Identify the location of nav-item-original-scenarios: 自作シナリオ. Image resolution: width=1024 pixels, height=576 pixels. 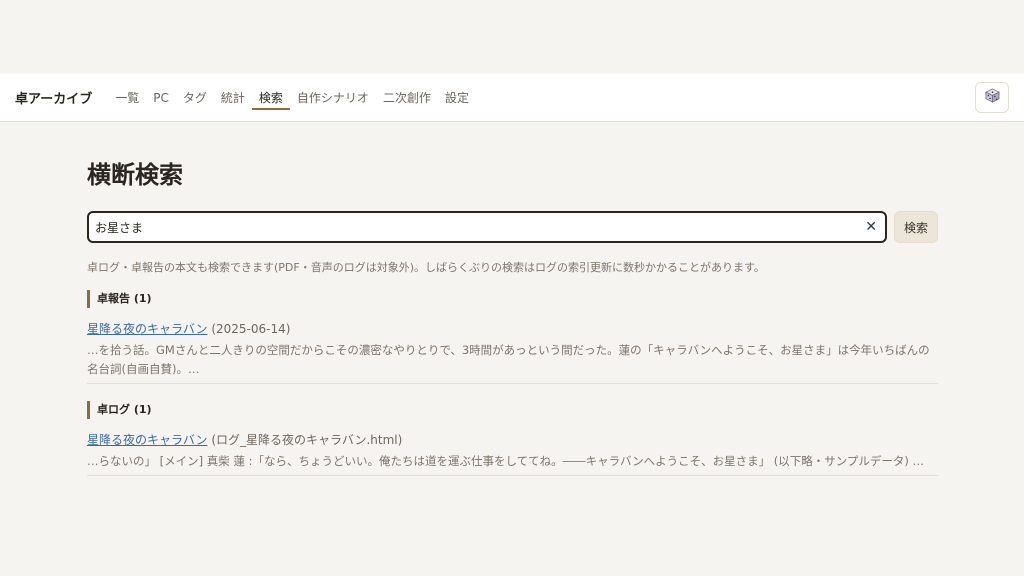
(333, 97).